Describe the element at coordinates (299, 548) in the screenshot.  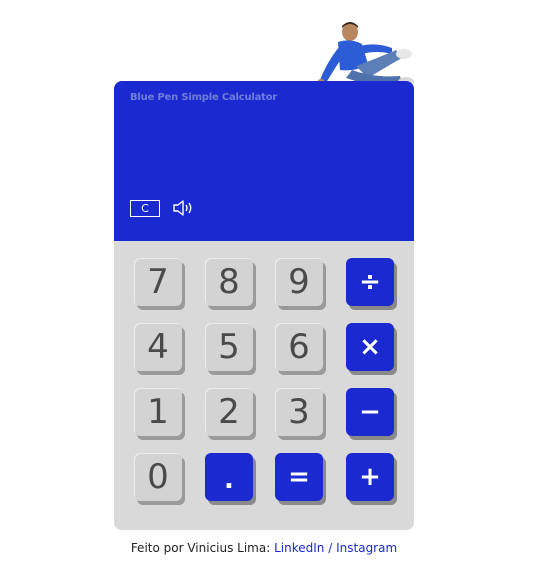
I see `linkedin-link: LinkedIn` at that location.